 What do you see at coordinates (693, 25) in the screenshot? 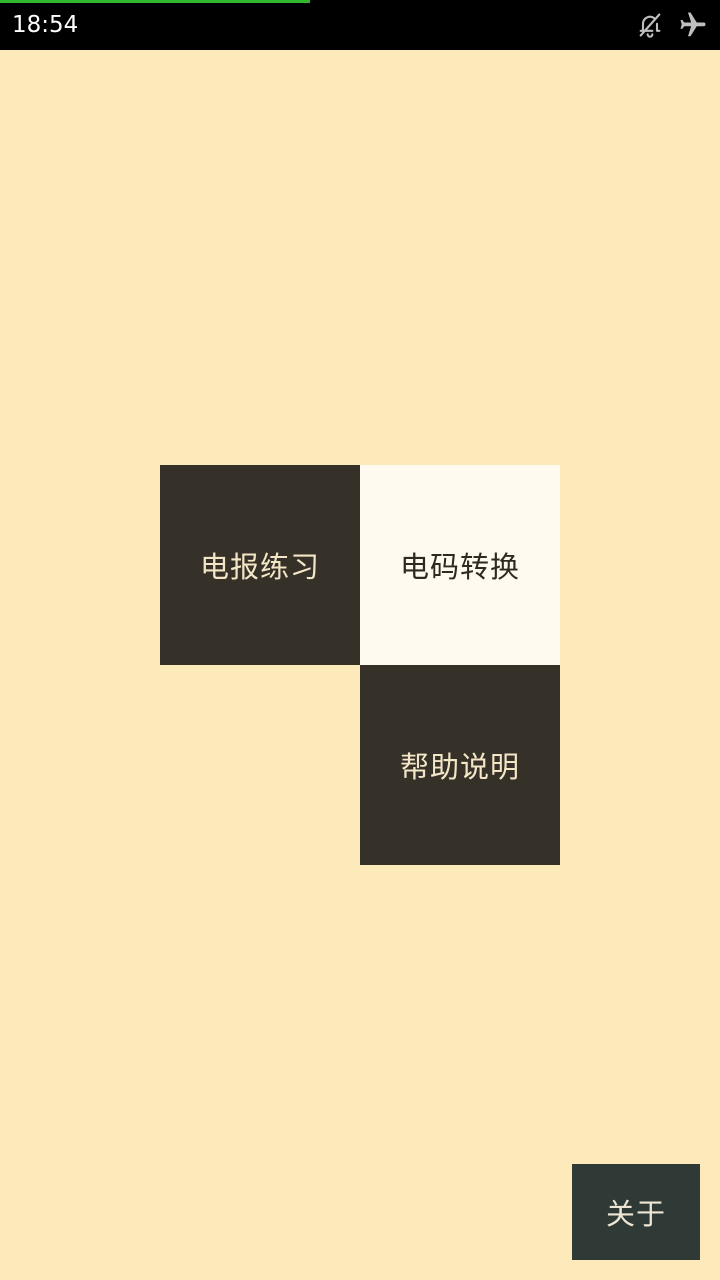
I see `airplane-icon` at bounding box center [693, 25].